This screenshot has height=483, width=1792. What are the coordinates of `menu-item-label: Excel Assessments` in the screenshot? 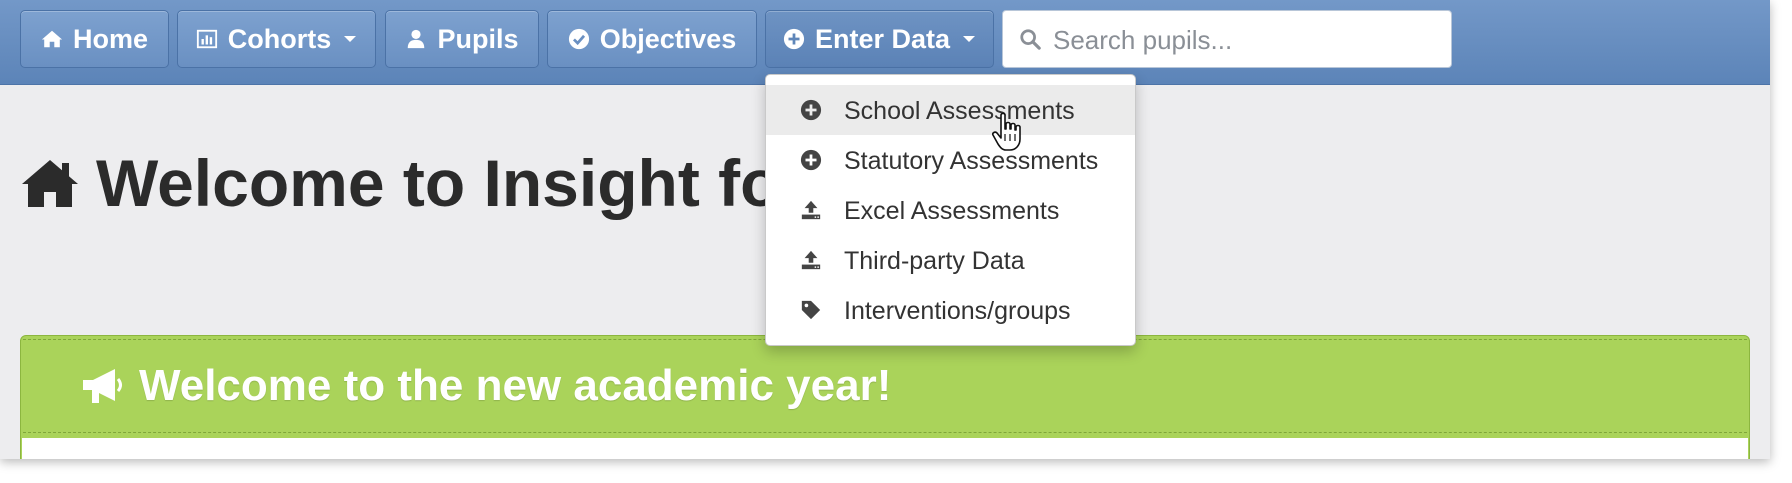 It's located at (952, 211).